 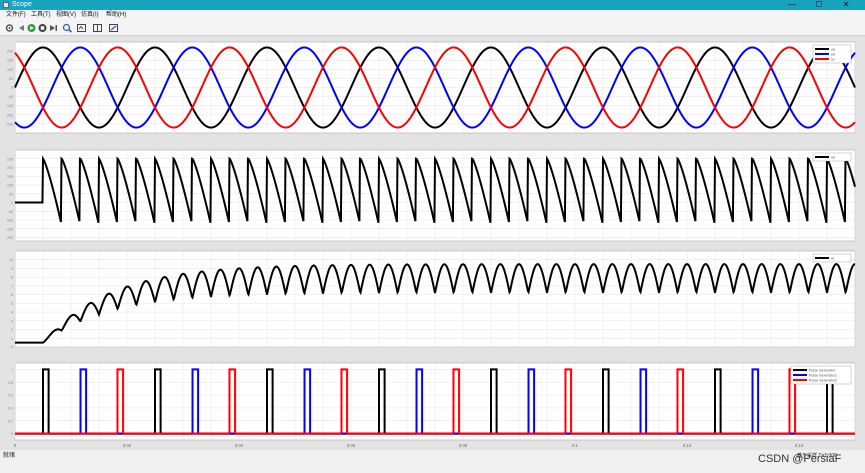 I want to click on menu-help: 帮助(H), so click(x=116, y=15).